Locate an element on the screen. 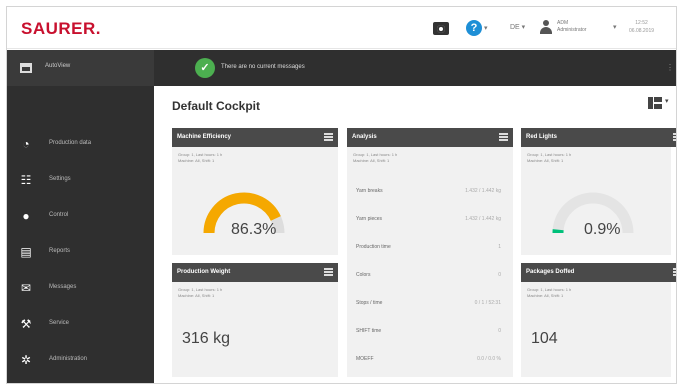  sidebar-item-label: Administration is located at coordinates (68, 359).